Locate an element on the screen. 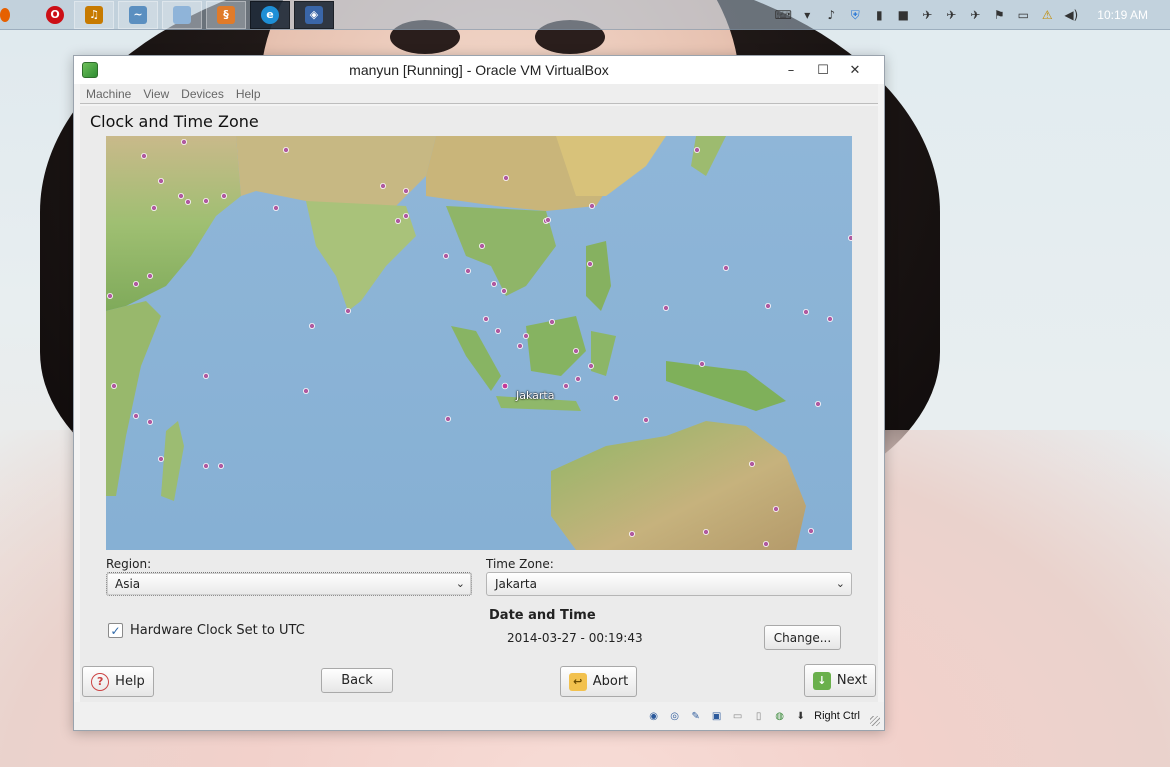 This screenshot has height=767, width=1170. host-key-icon: ⬇ is located at coordinates (801, 716).